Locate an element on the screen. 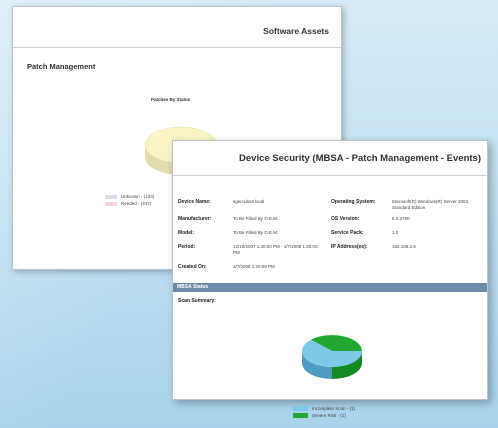 This screenshot has height=428, width=498. legend-item: Incomplete Scan - (1) is located at coordinates (324, 408).